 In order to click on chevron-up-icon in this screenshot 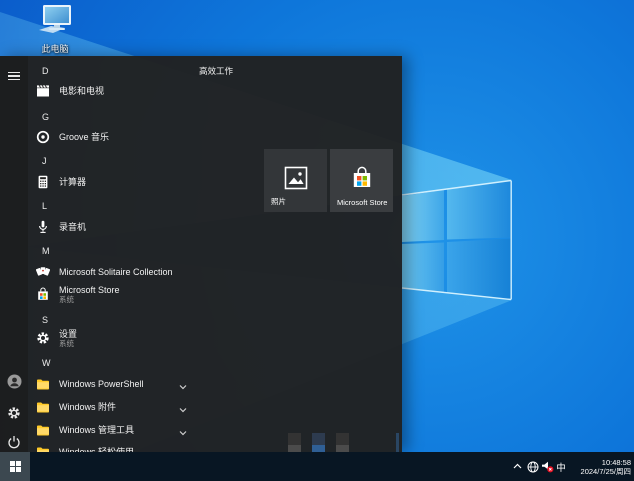, I will do `click(517, 466)`.